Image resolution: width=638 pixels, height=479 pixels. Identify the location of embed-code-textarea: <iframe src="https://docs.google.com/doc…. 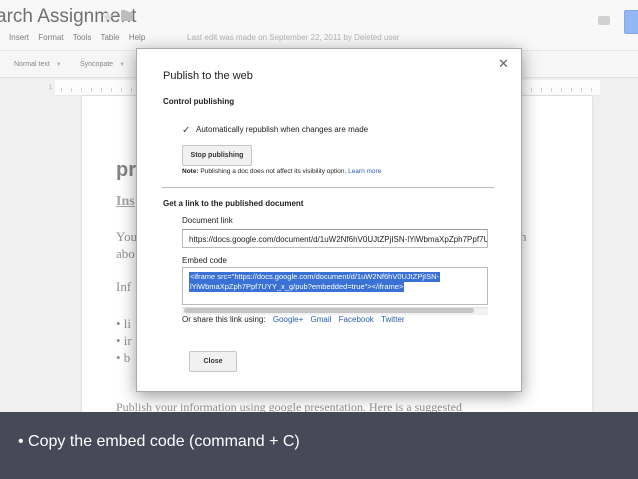
(335, 286).